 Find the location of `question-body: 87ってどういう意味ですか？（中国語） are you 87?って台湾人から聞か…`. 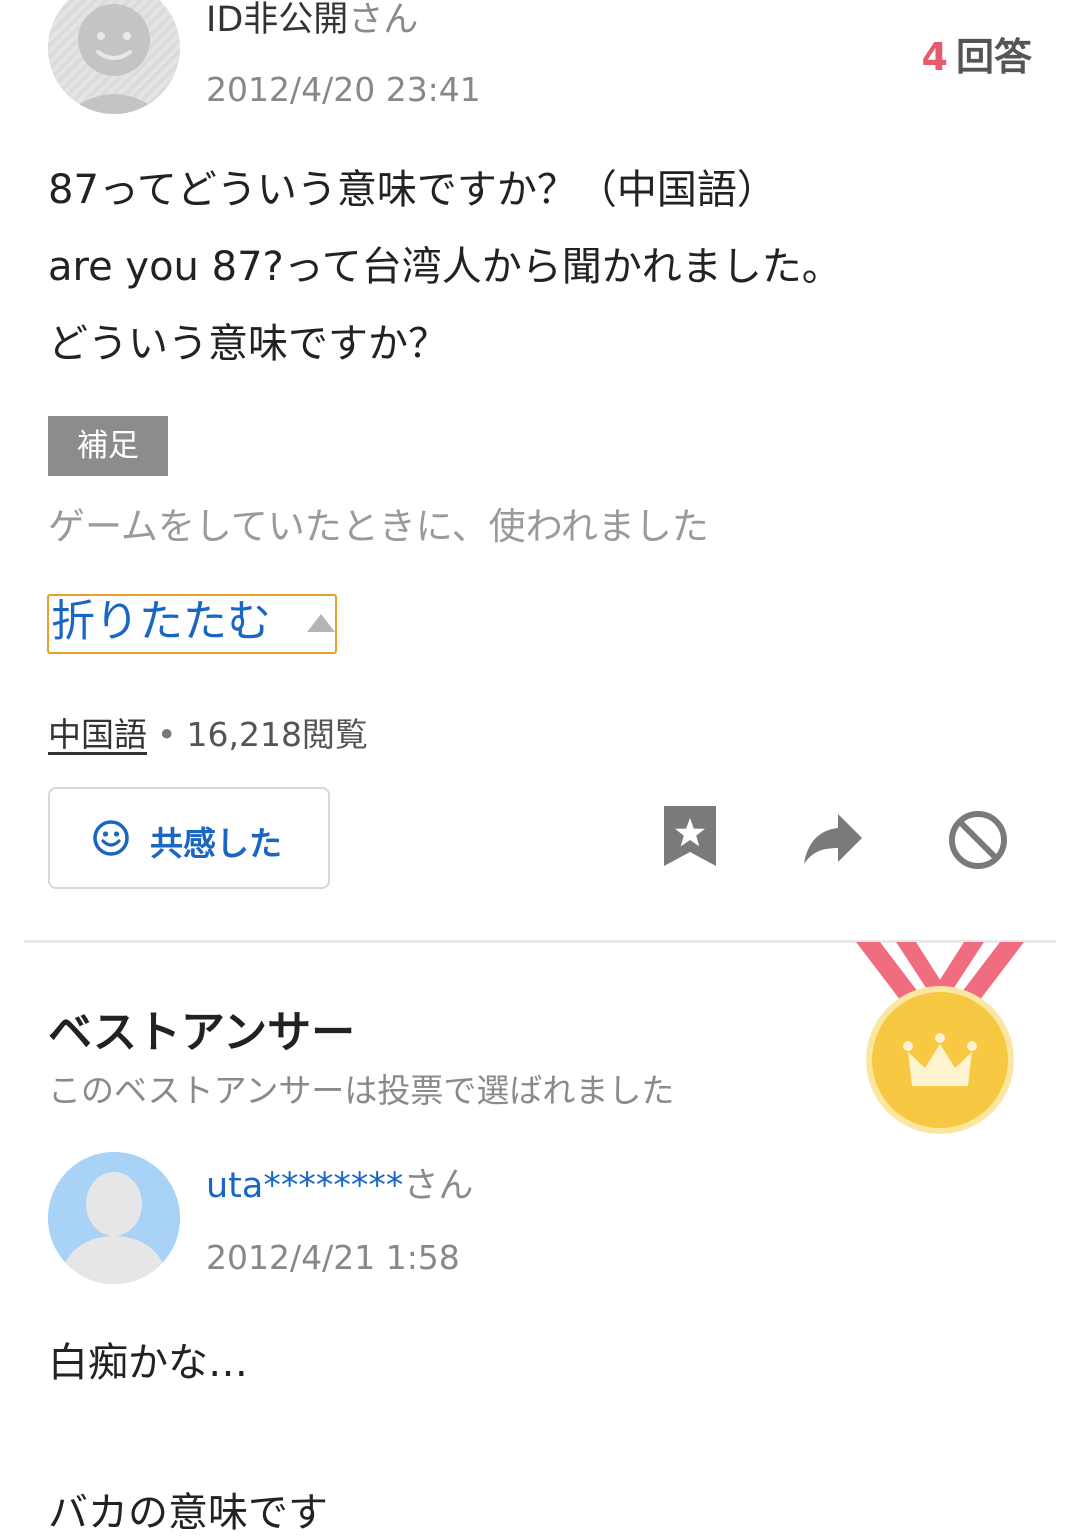

question-body: 87ってどういう意味ですか？（中国語） are you 87?って台湾人から聞か… is located at coordinates (548, 267).